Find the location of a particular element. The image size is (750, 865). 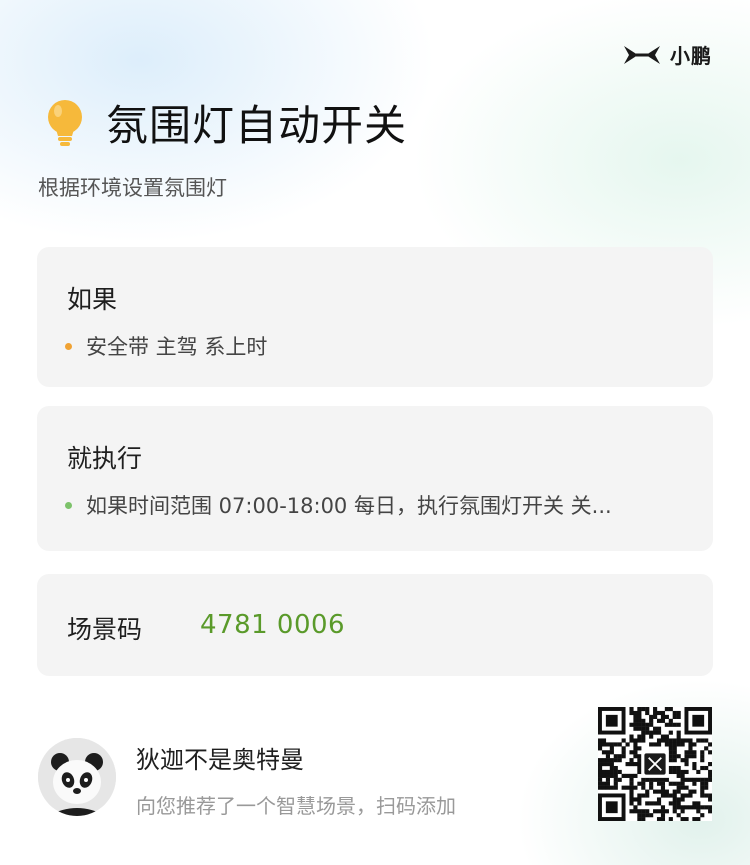

scene-header: 氛围灯自动开关 is located at coordinates (225, 122).